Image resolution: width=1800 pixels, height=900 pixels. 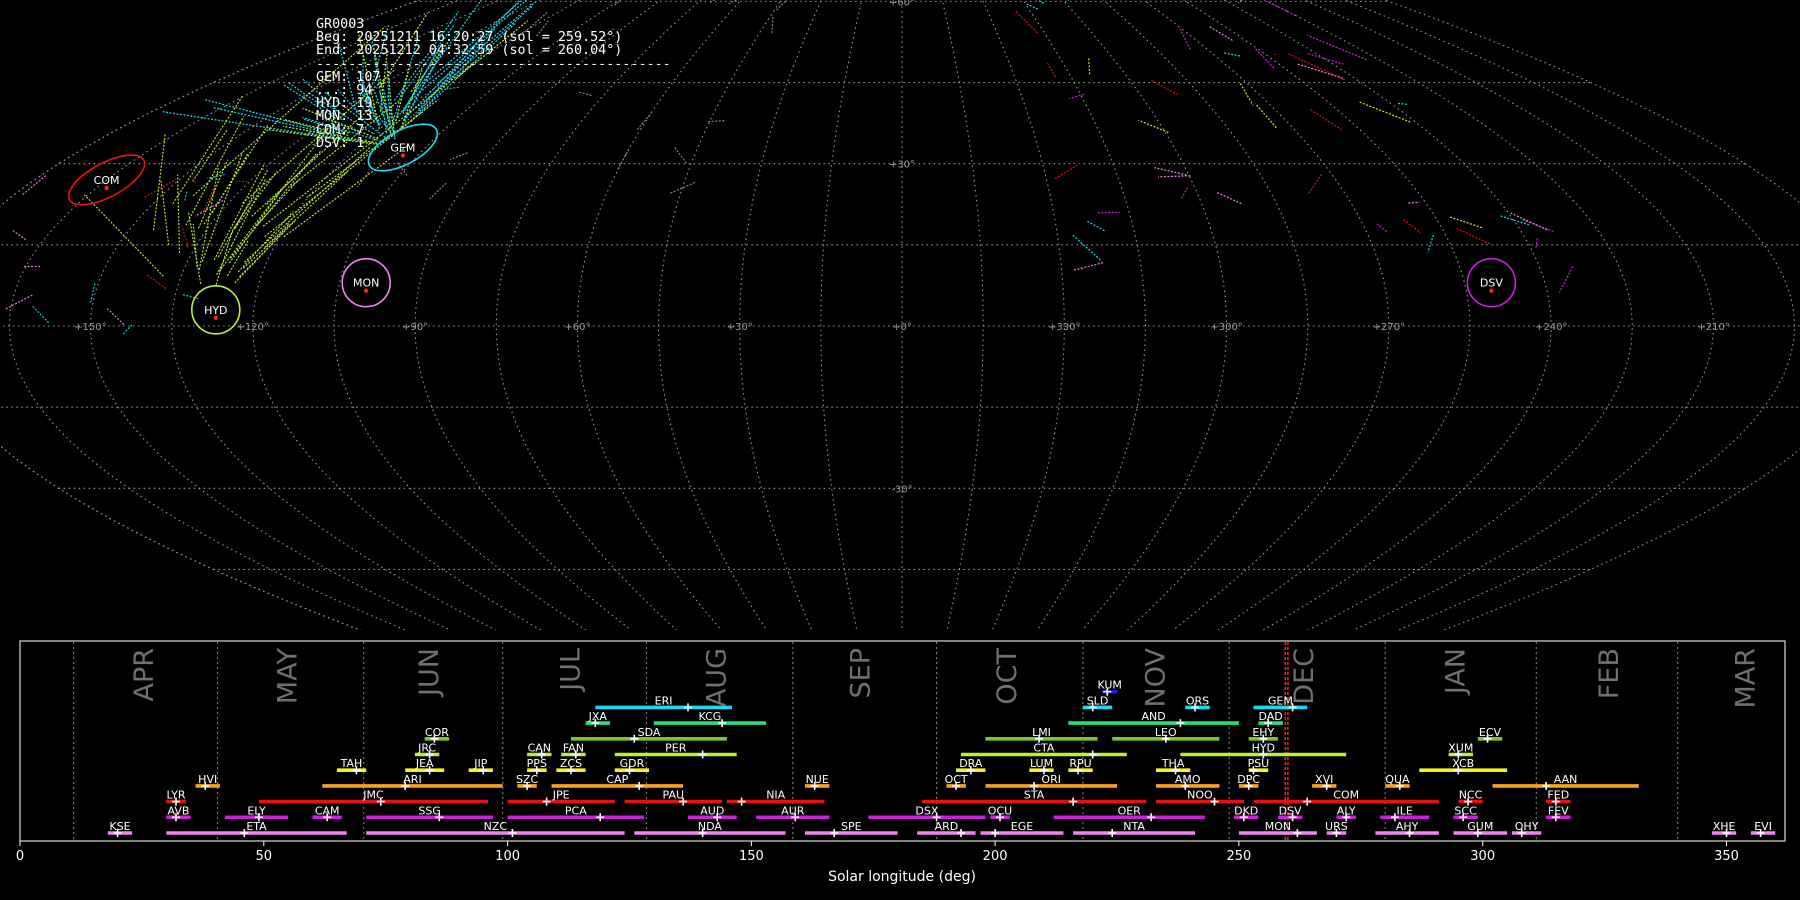 I want to click on shower-label-dad: DAD, so click(x=1270, y=716).